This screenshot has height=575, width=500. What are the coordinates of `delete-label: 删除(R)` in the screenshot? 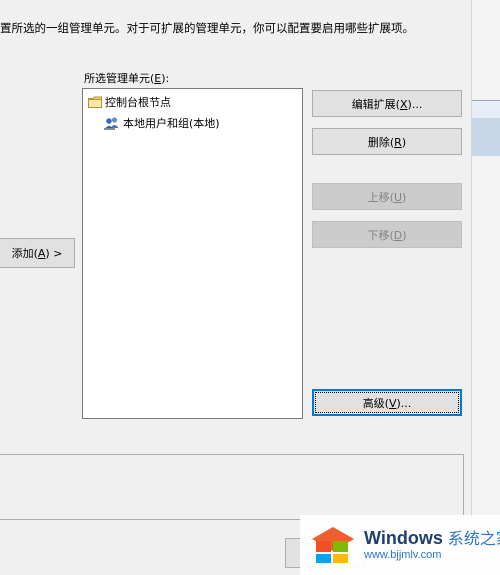 It's located at (387, 142).